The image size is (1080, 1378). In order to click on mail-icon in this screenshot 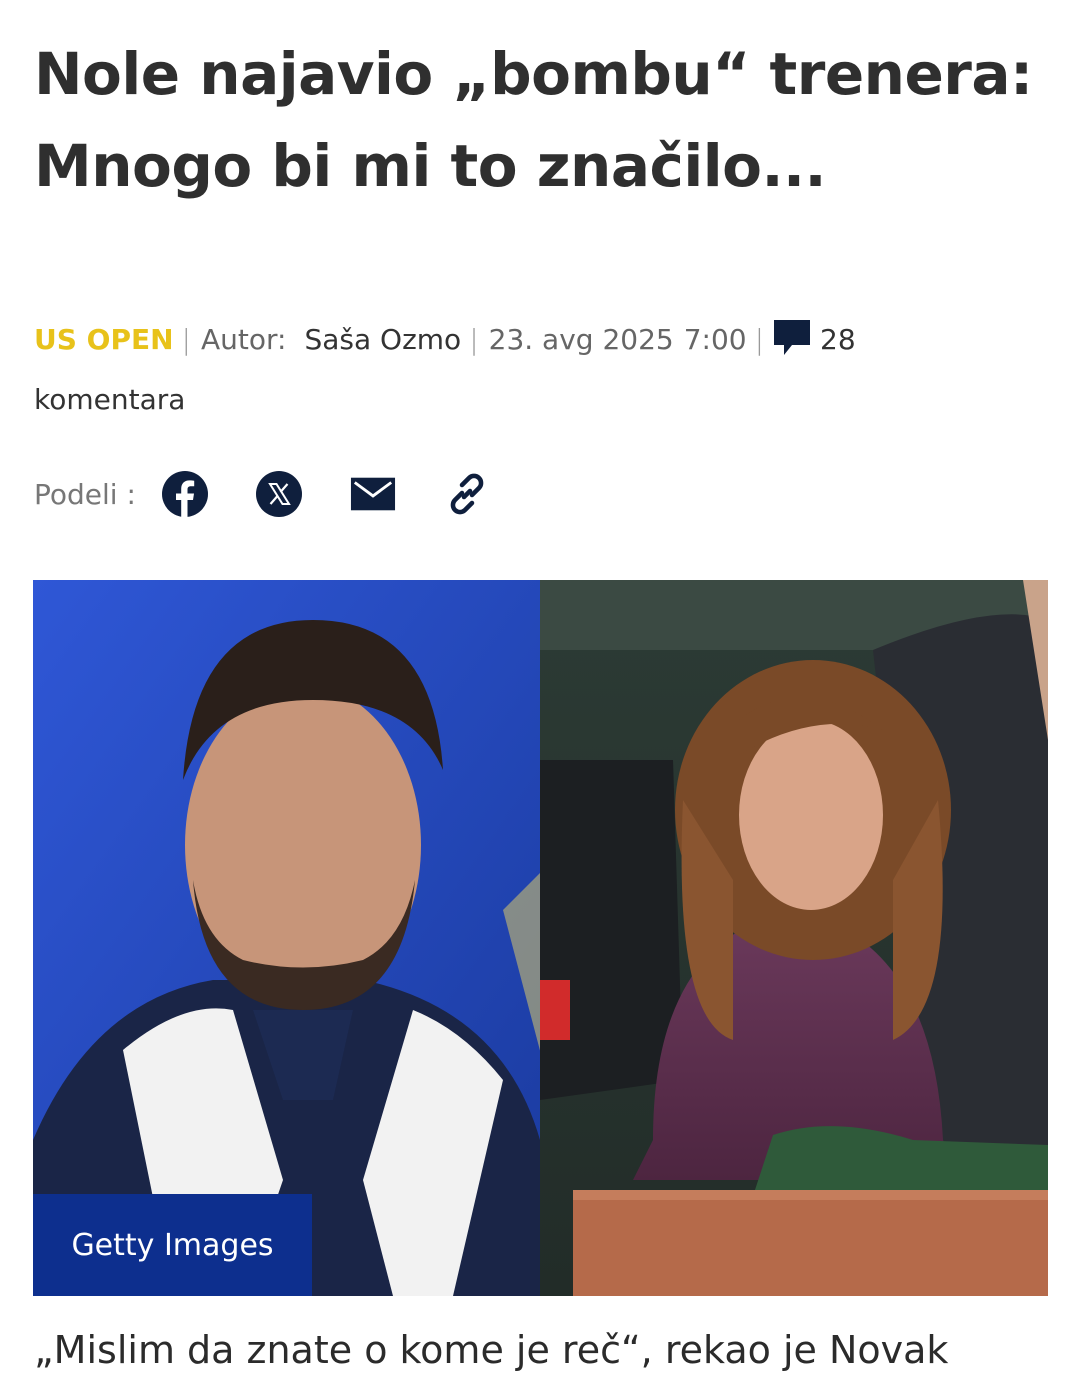, I will do `click(372, 494)`.